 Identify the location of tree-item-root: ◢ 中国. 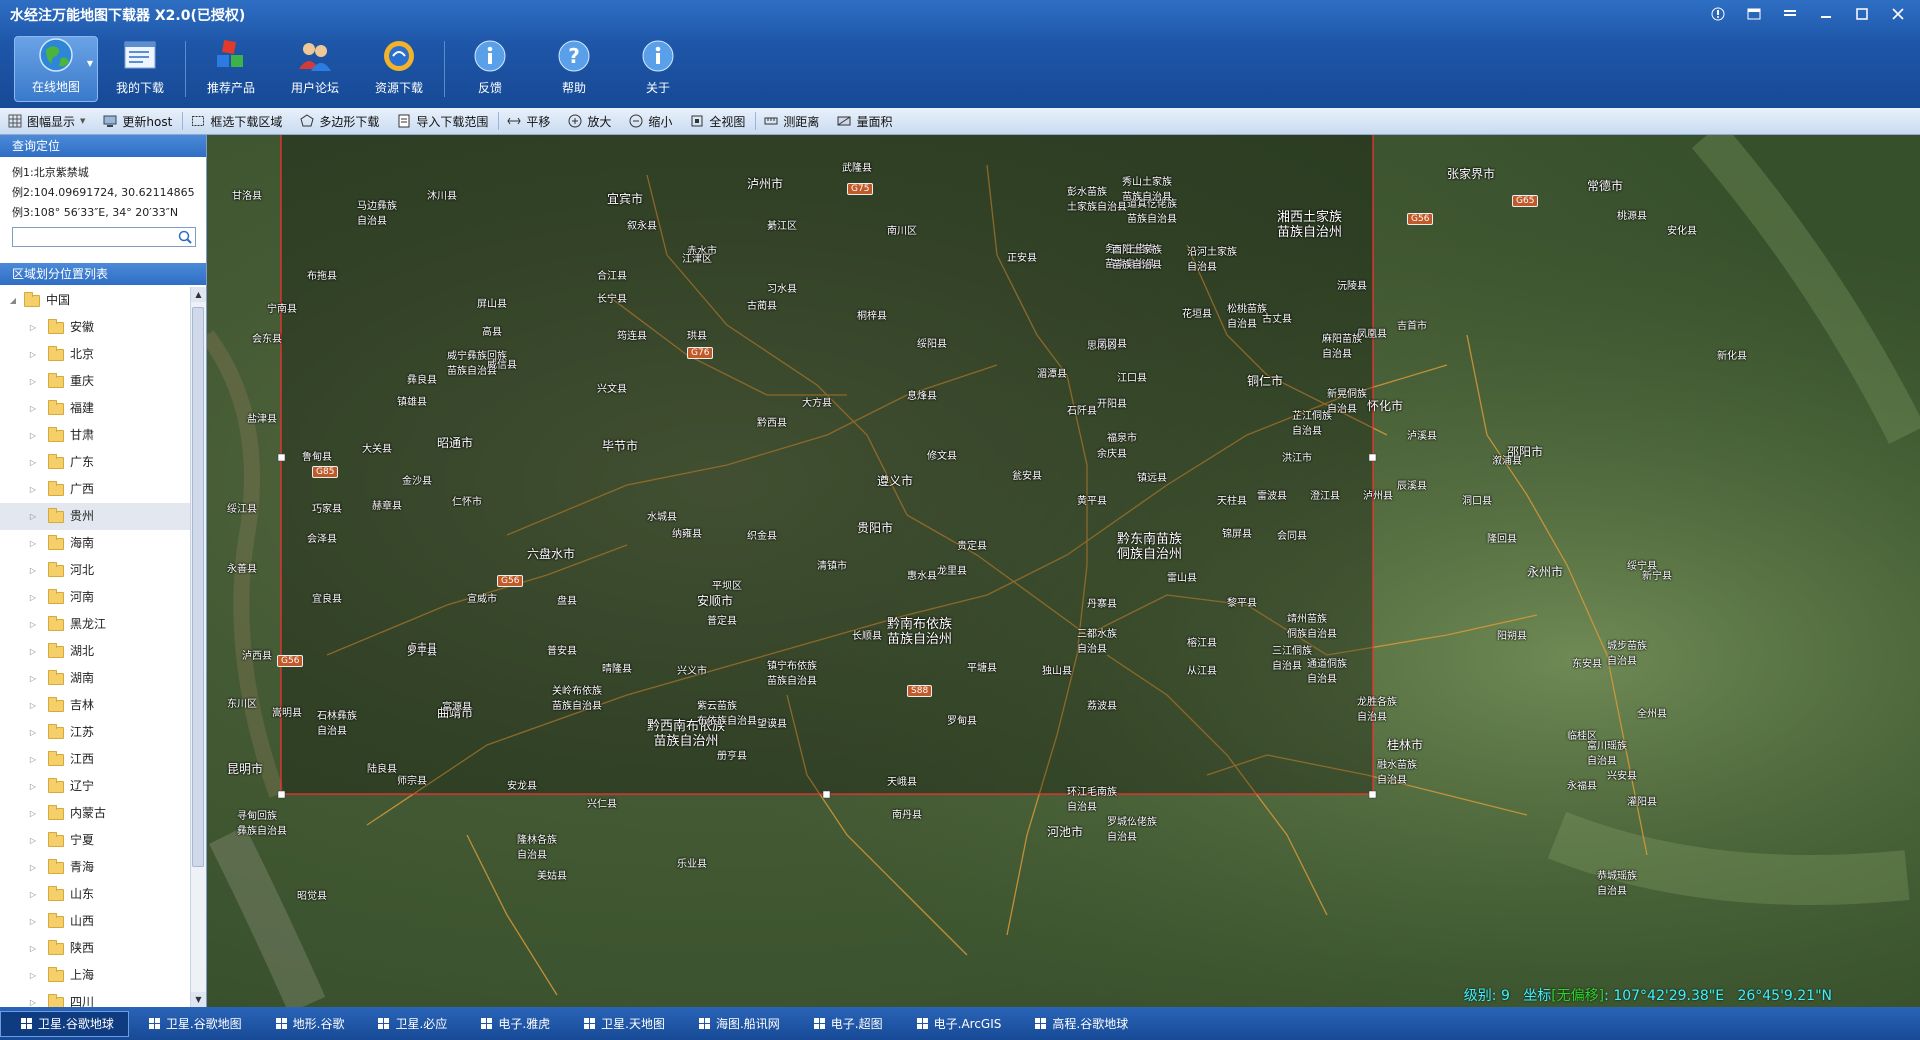
(95, 300).